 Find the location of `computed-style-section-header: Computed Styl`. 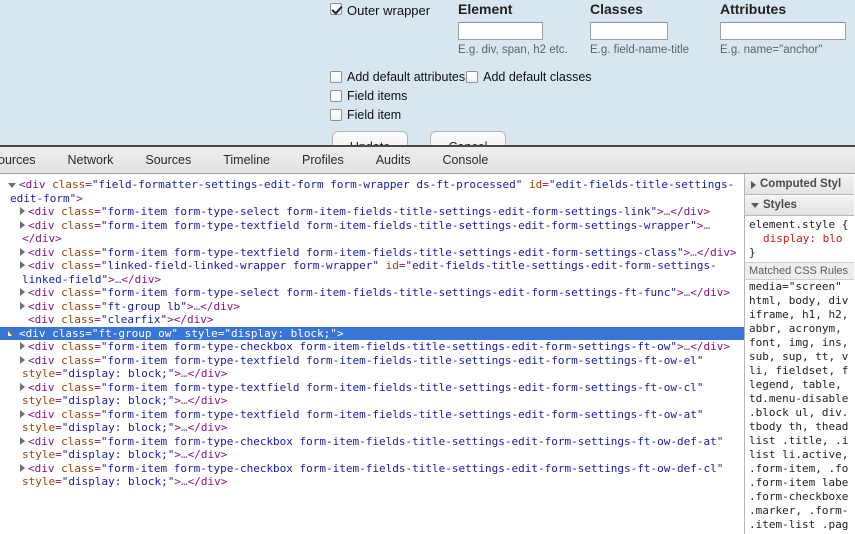

computed-style-section-header: Computed Styl is located at coordinates (799, 184).